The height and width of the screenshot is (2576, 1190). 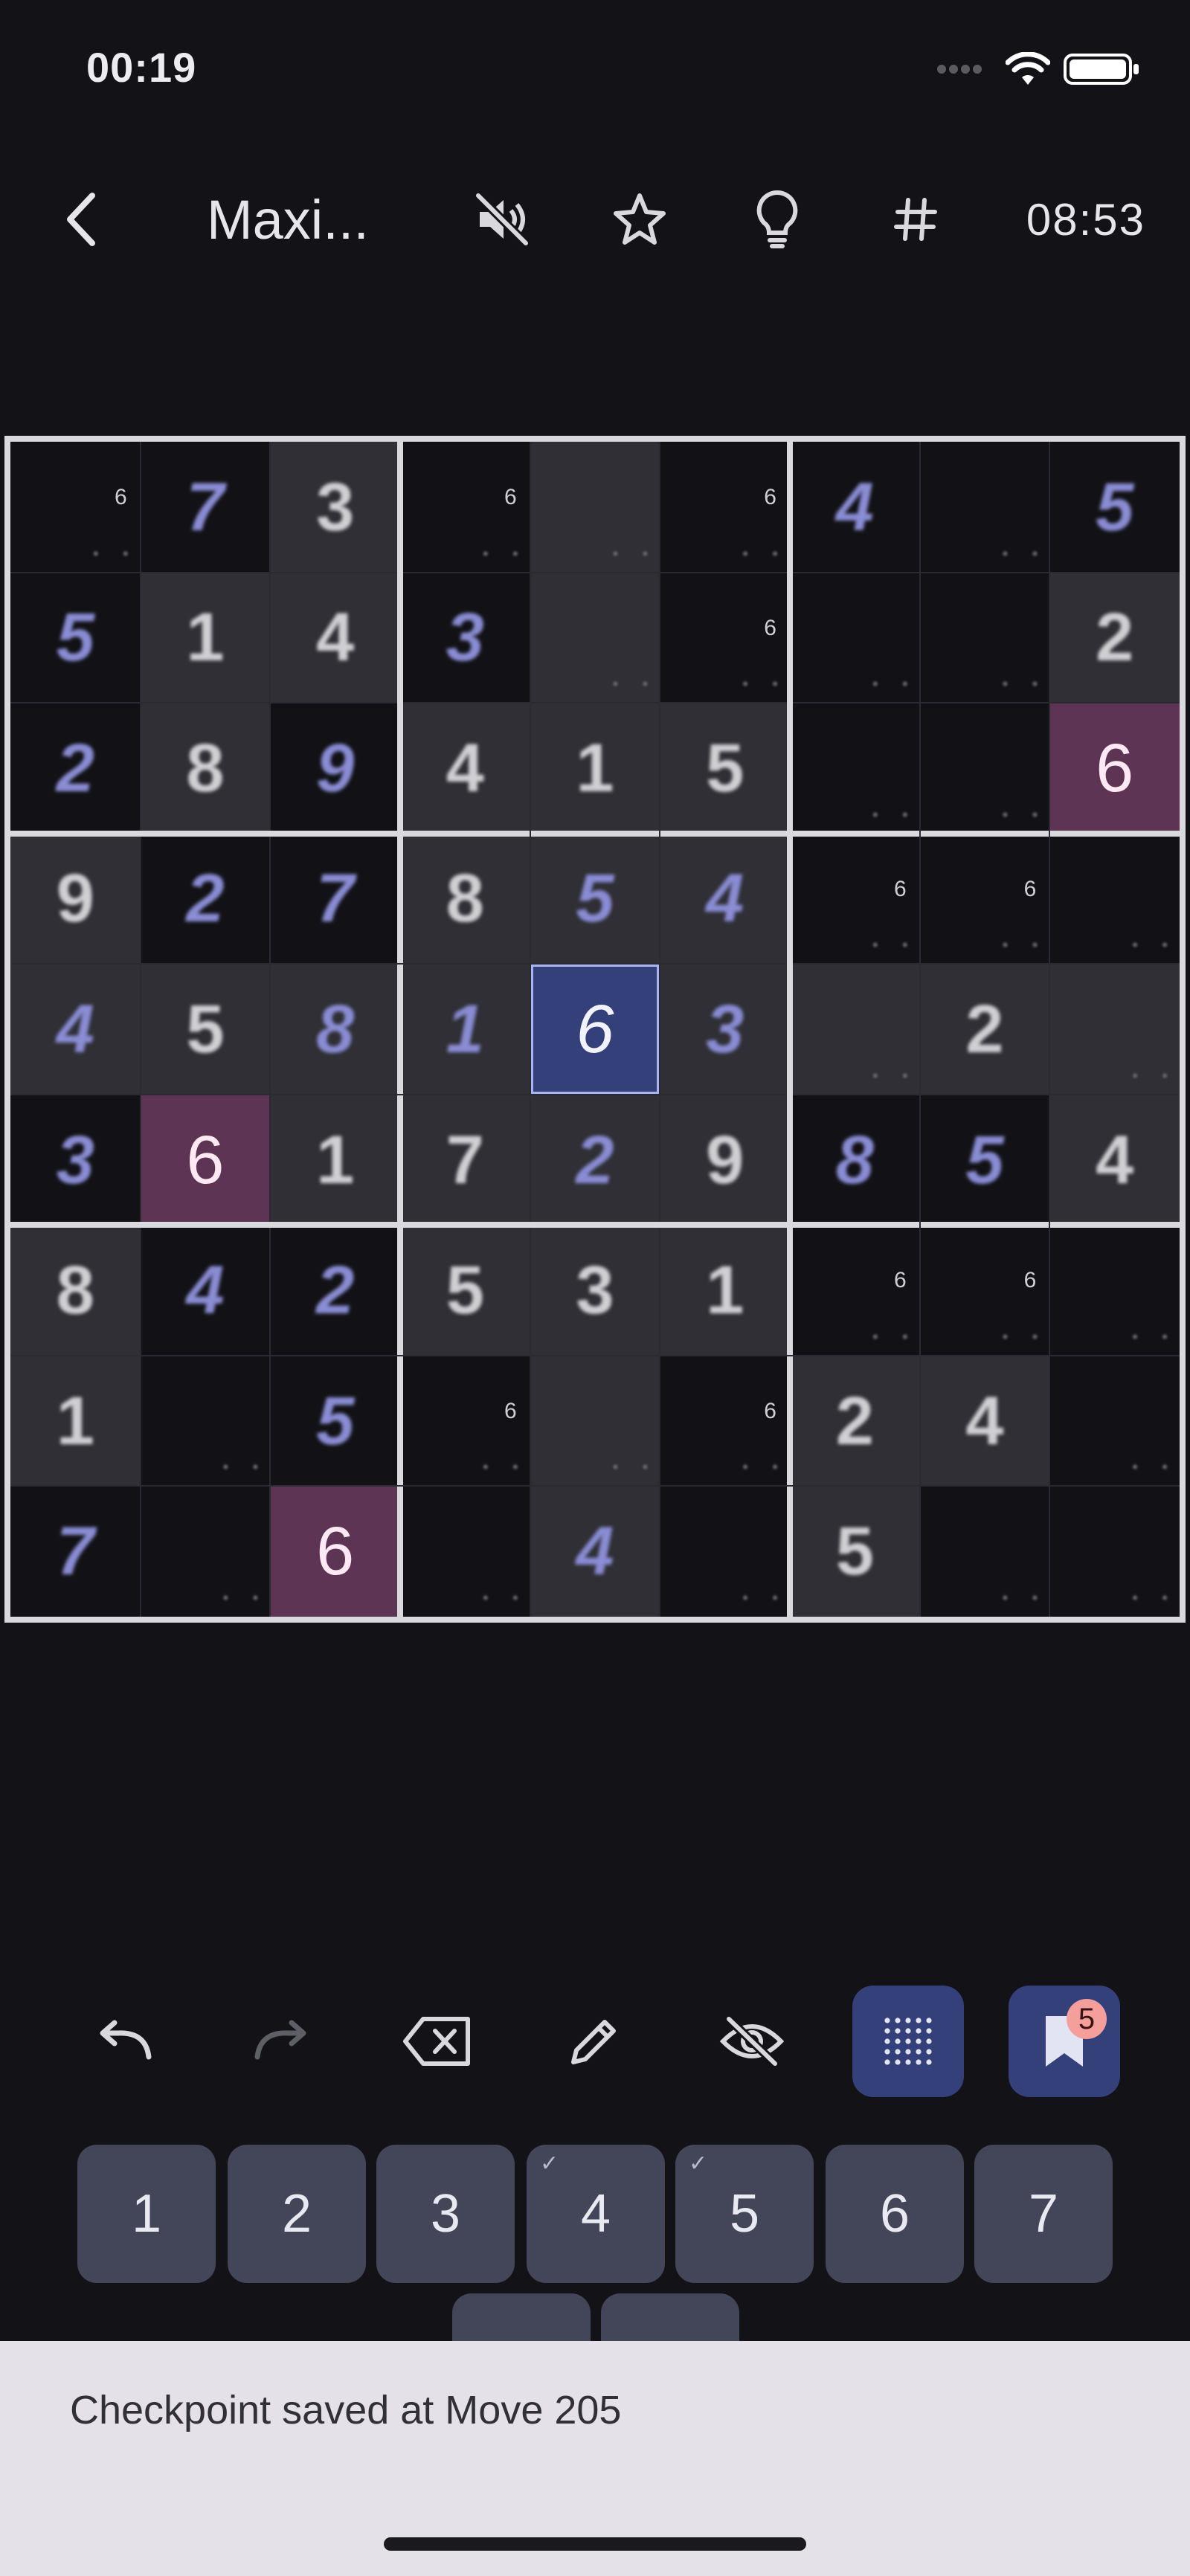 I want to click on cell-r6c7: 8, so click(x=855, y=1160).